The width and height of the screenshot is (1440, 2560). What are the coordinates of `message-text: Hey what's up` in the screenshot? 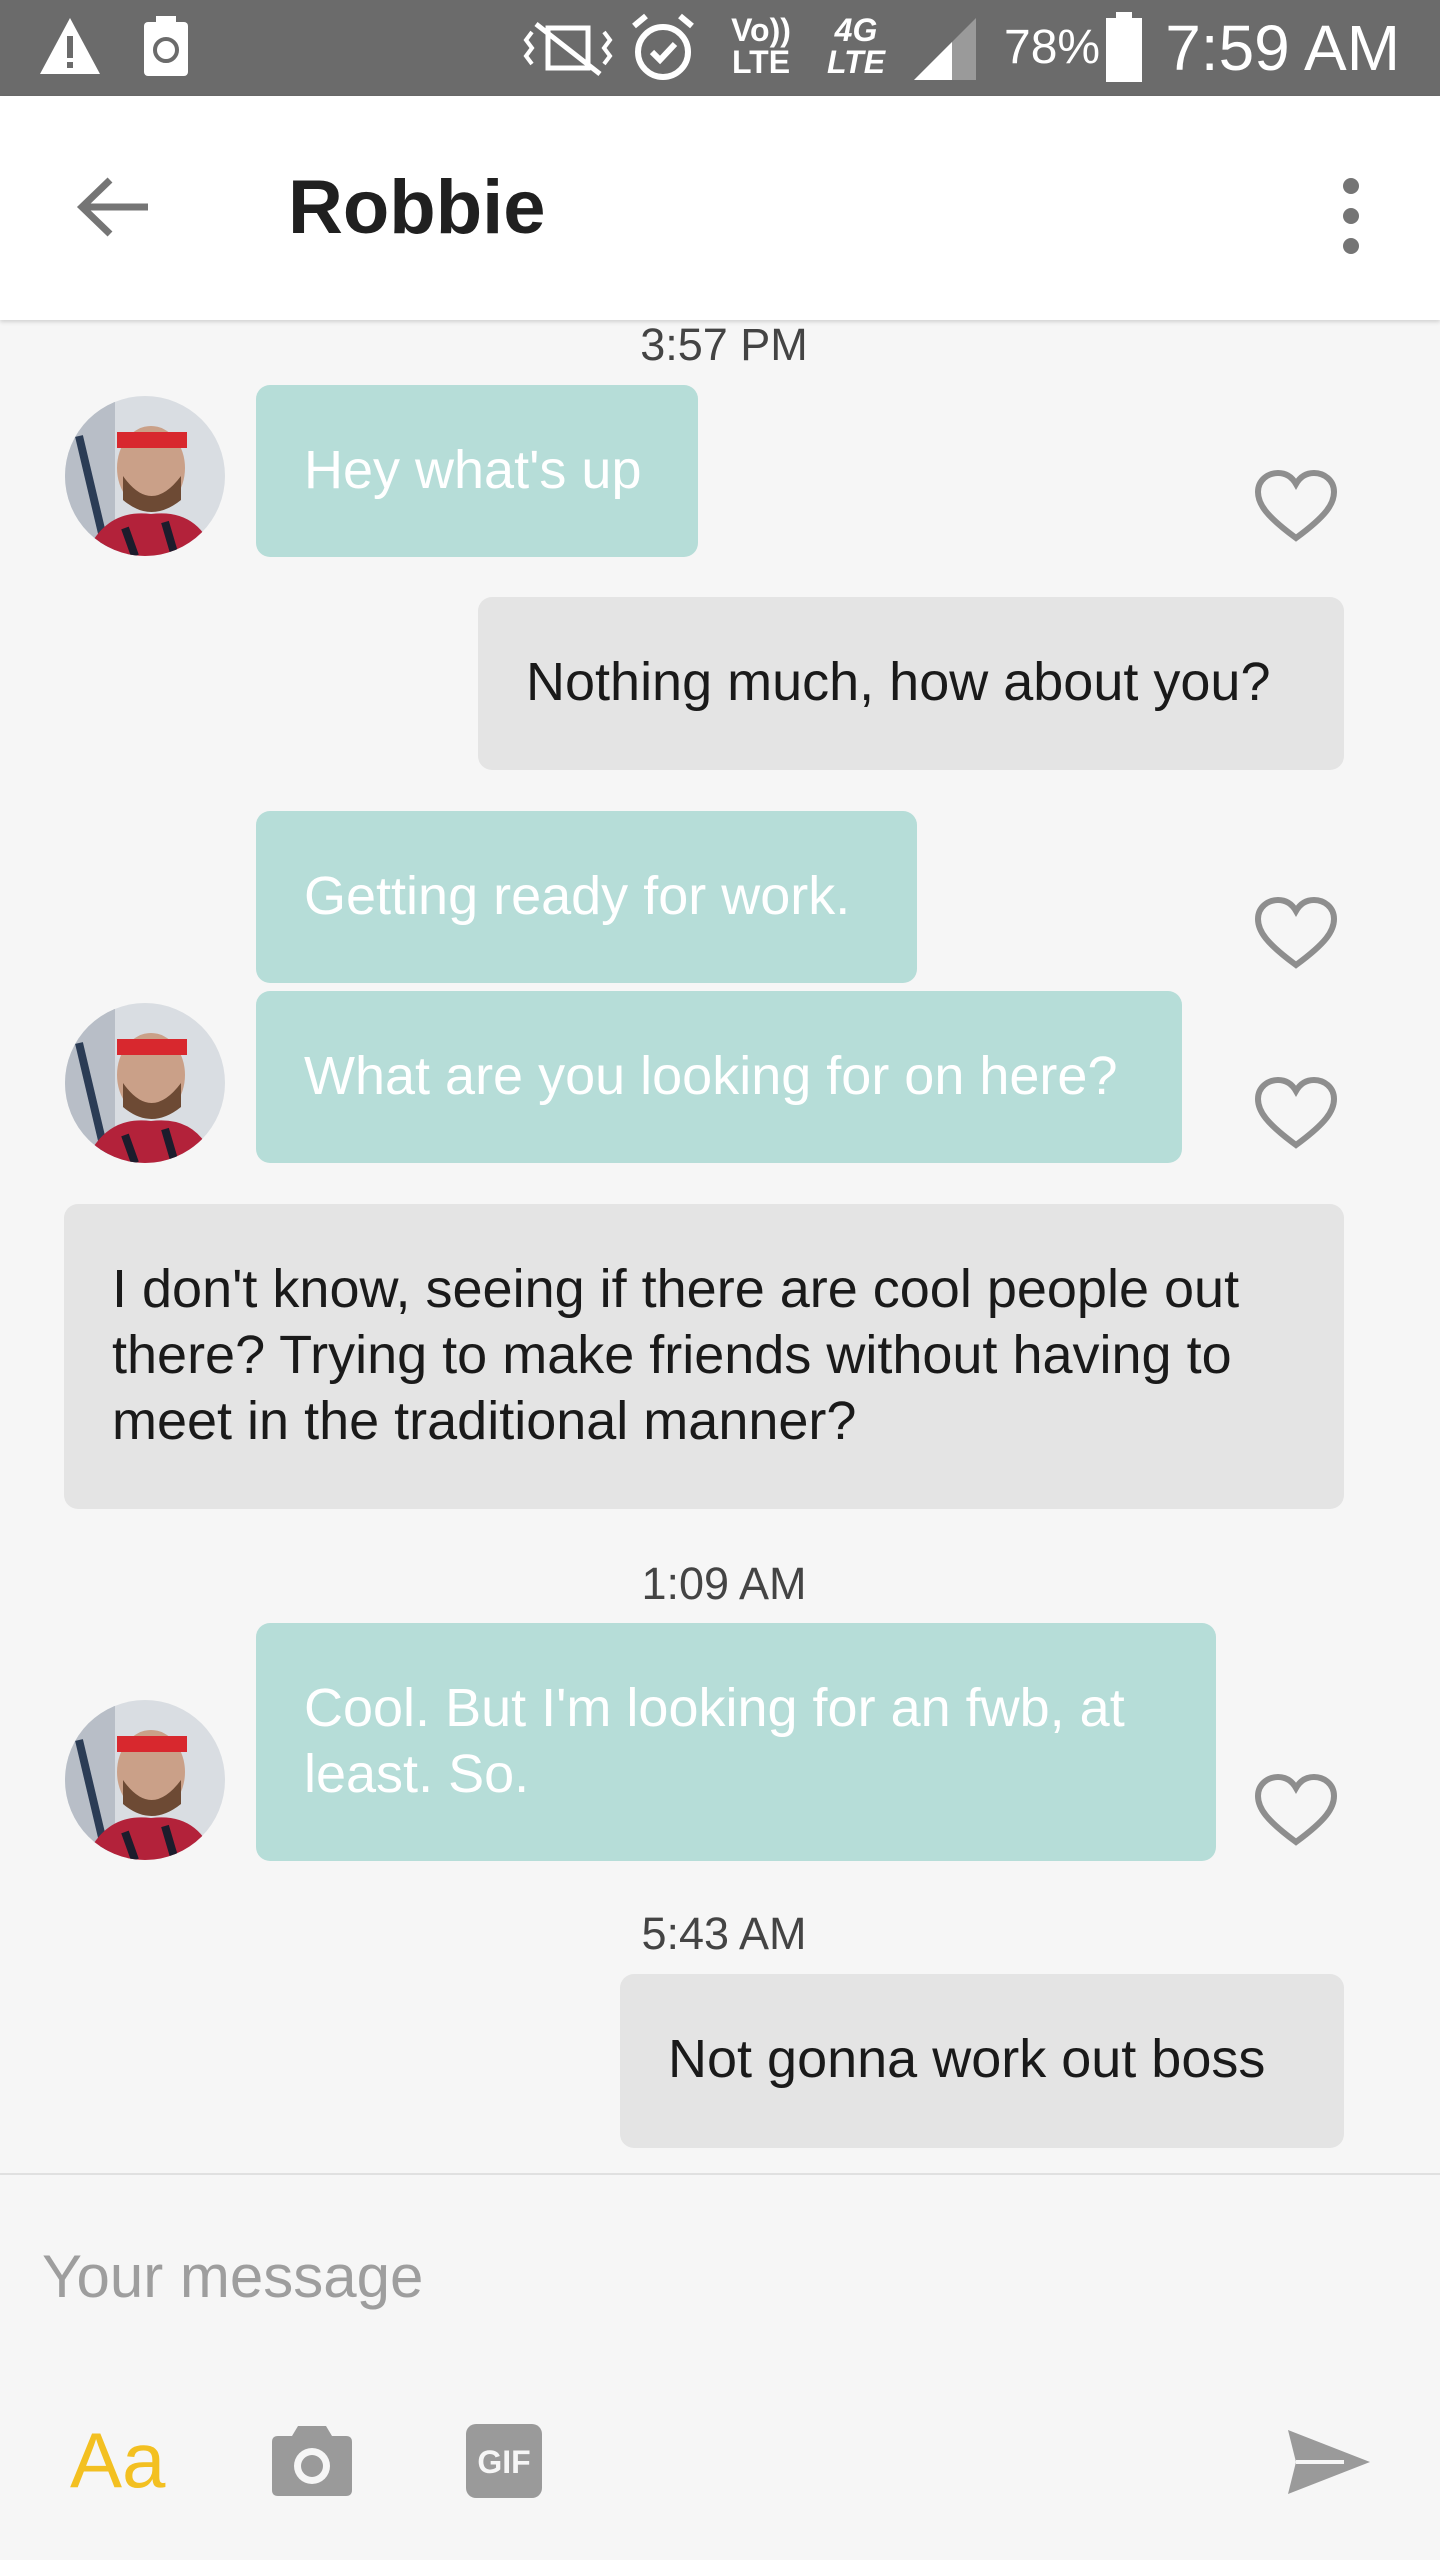 It's located at (473, 470).